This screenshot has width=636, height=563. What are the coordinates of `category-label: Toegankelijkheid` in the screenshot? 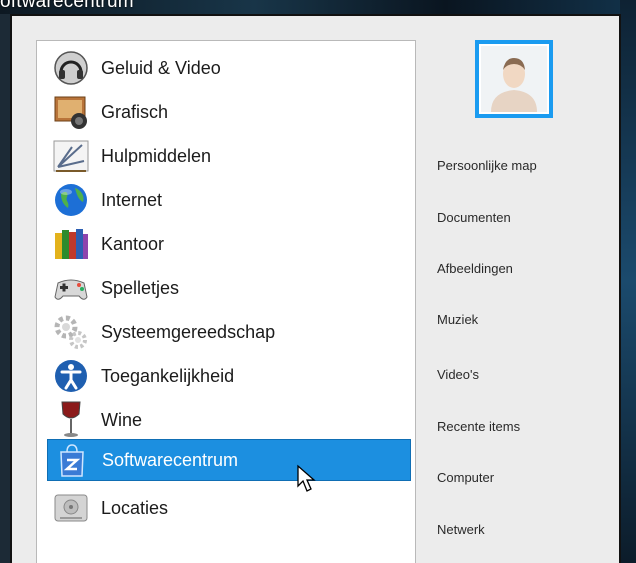 It's located at (168, 375).